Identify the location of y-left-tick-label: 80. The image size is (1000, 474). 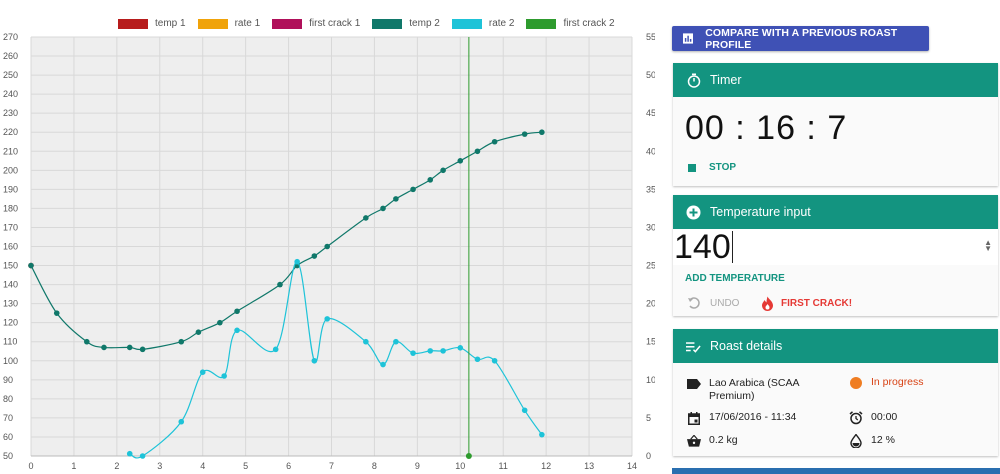
(8, 399).